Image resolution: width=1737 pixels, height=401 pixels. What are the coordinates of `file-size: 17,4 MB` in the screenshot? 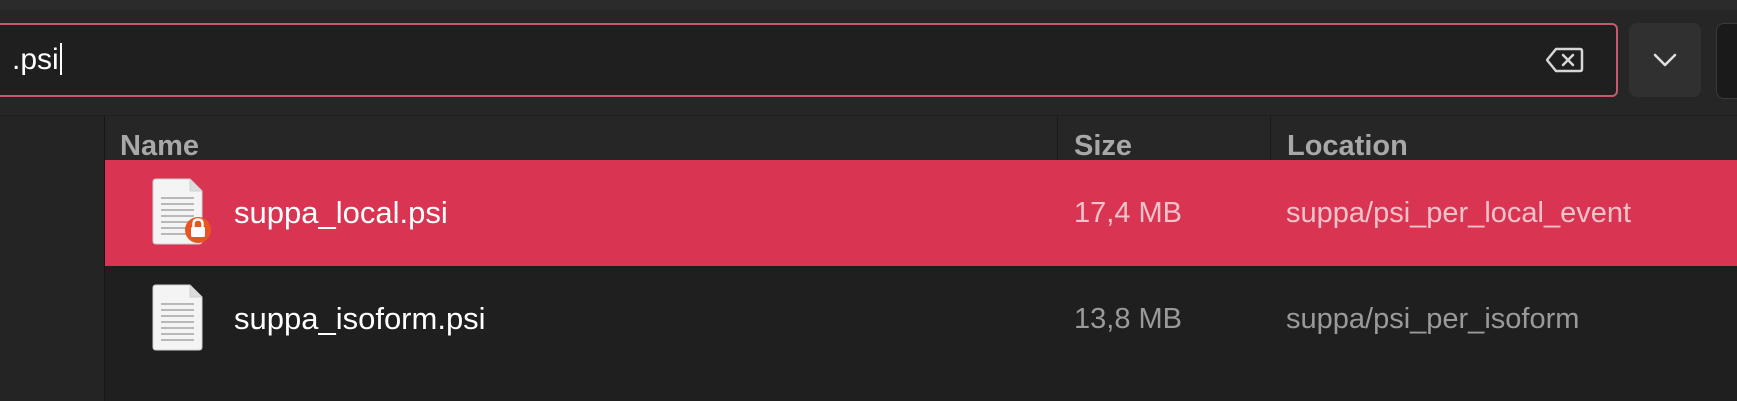 It's located at (1128, 213).